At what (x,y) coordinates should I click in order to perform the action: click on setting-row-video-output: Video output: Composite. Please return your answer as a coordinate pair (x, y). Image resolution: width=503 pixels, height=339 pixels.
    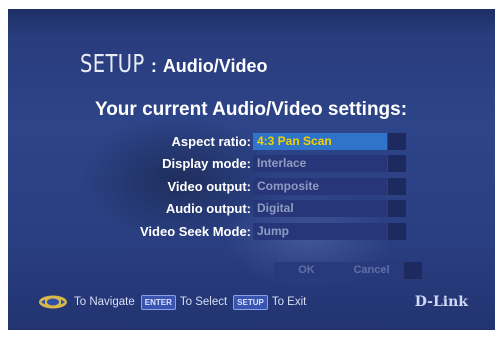
    Looking at the image, I should click on (257, 186).